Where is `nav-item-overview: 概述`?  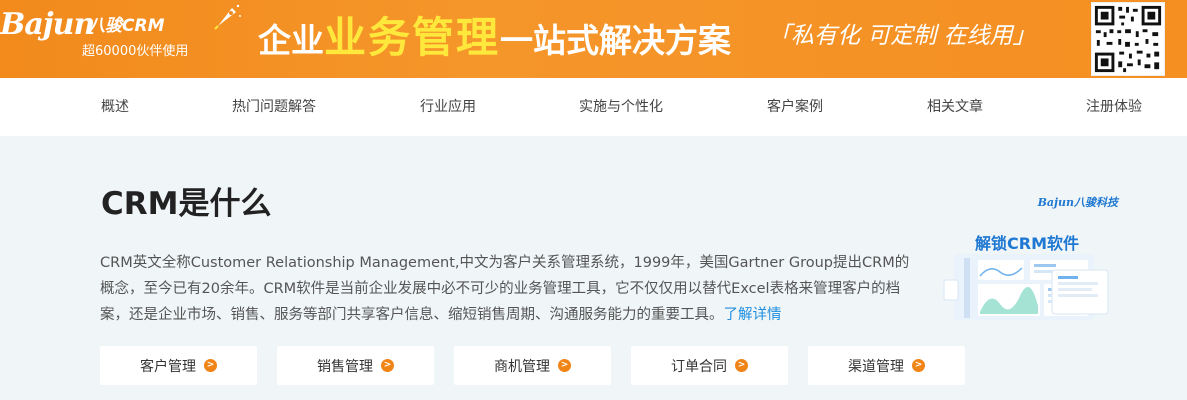 nav-item-overview: 概述 is located at coordinates (115, 107).